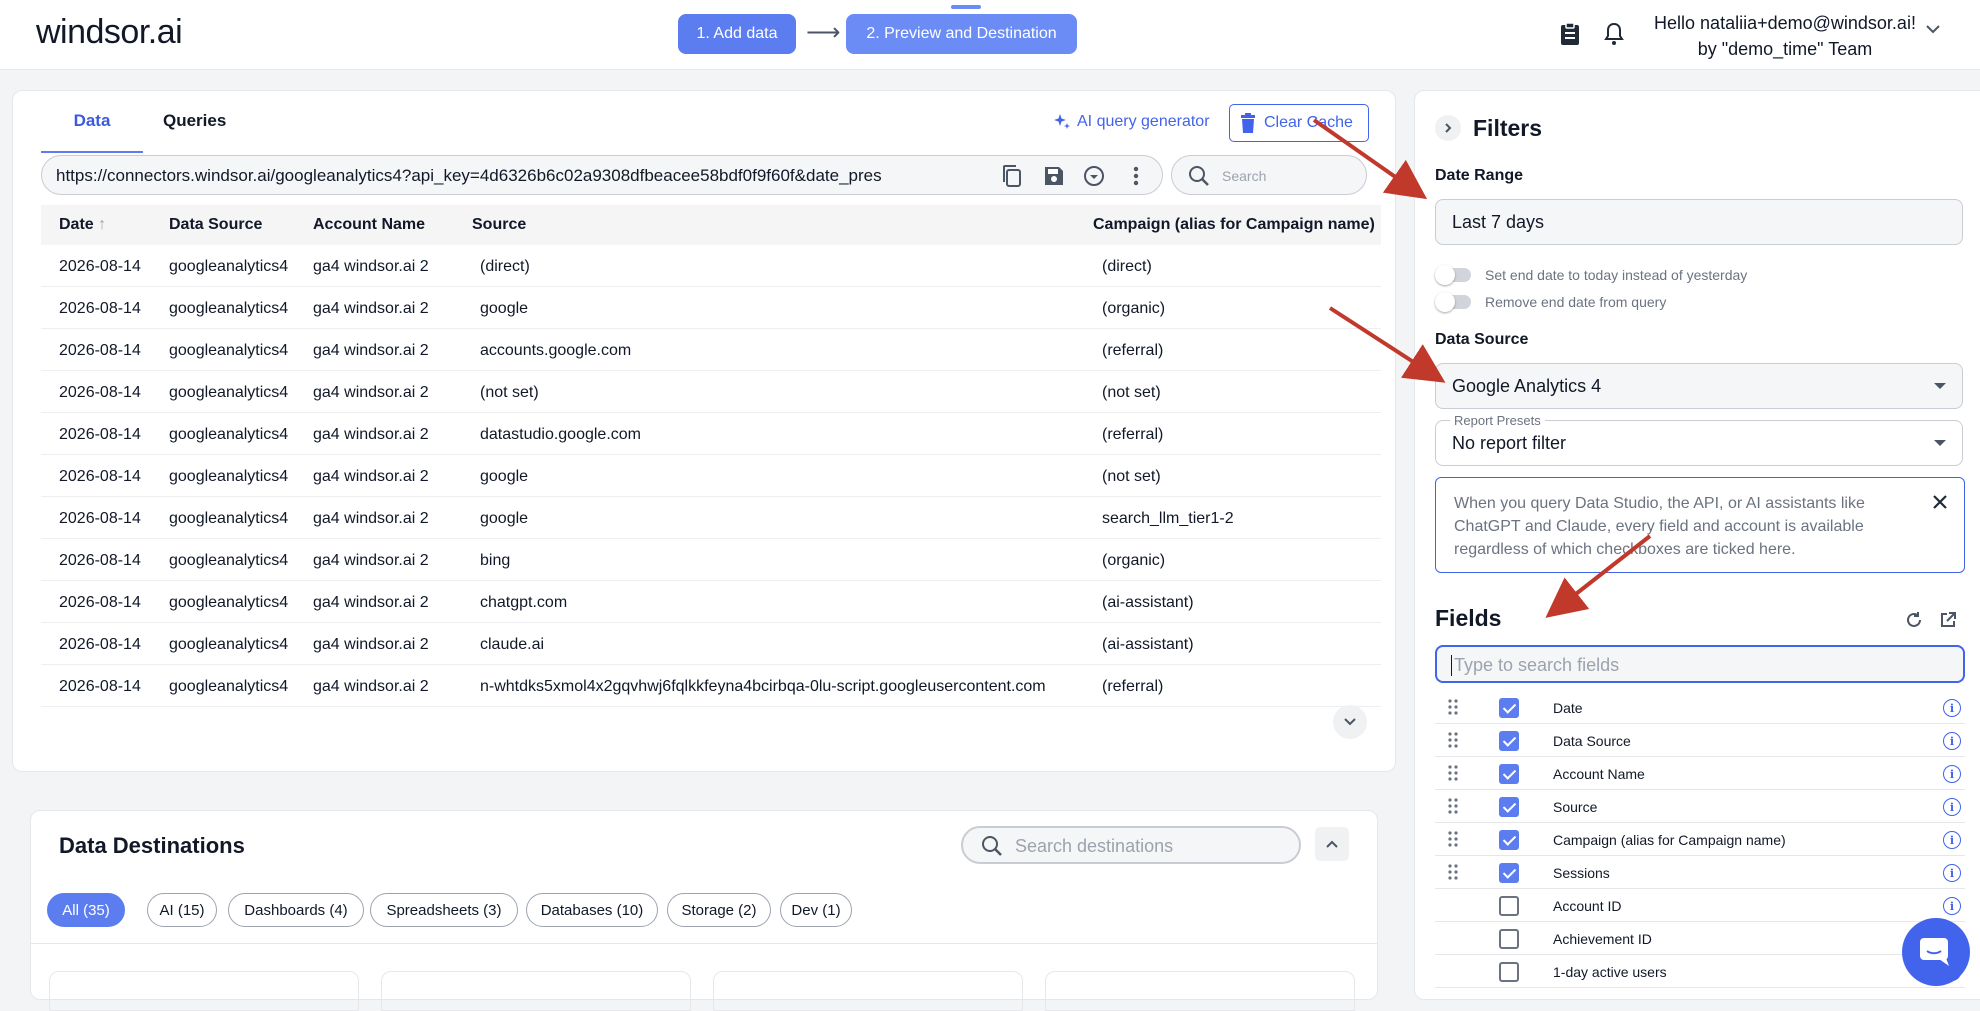 This screenshot has width=1980, height=1011. Describe the element at coordinates (1448, 128) in the screenshot. I see `chevron-right-icon` at that location.